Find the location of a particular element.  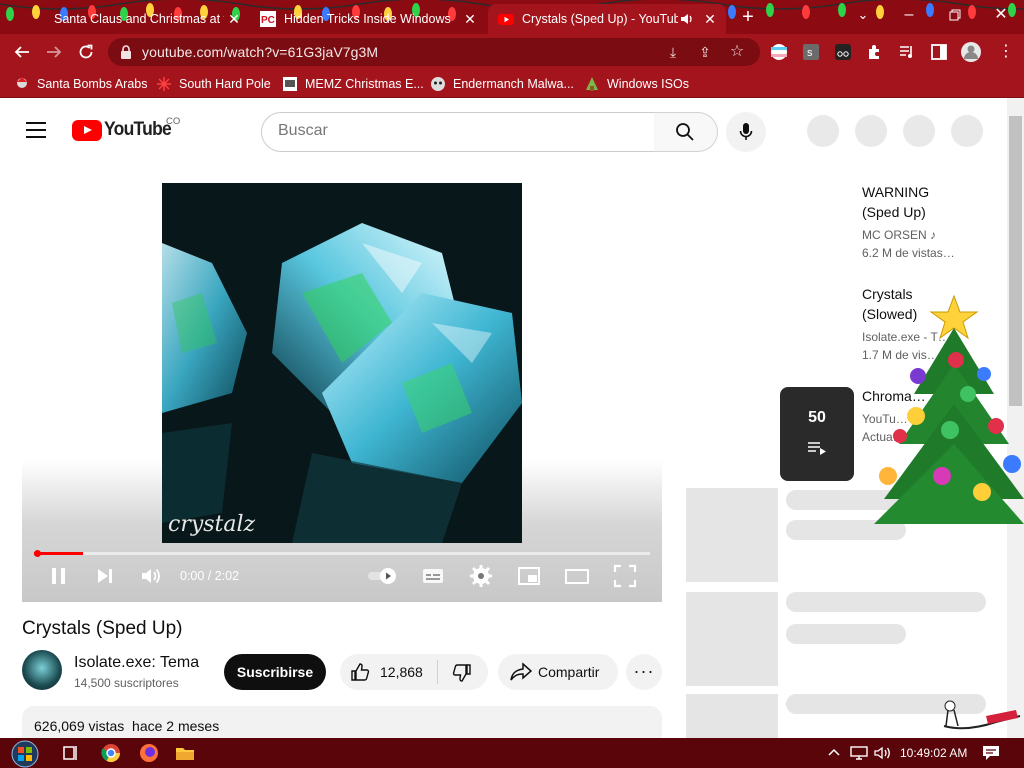

bookmark-south-hard-pole: South Hard Pole is located at coordinates (213, 84).